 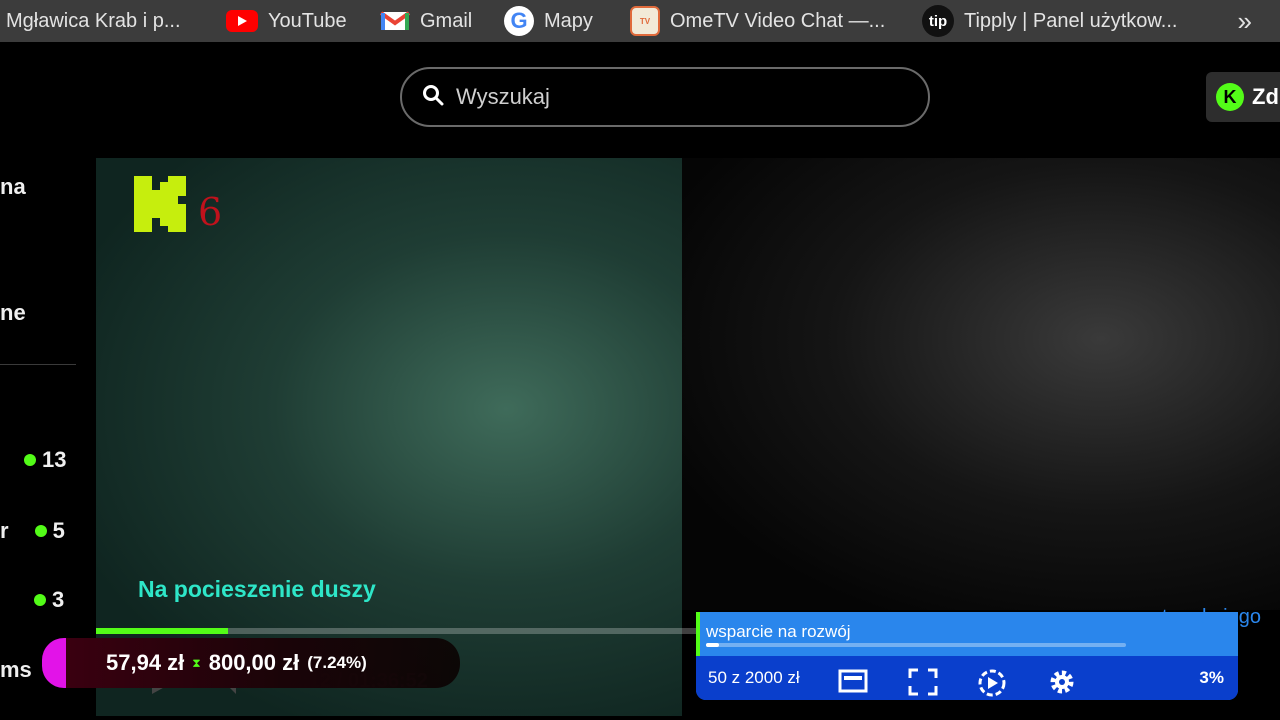 What do you see at coordinates (13, 313) in the screenshot?
I see `sidebar-label-fragment: ne` at bounding box center [13, 313].